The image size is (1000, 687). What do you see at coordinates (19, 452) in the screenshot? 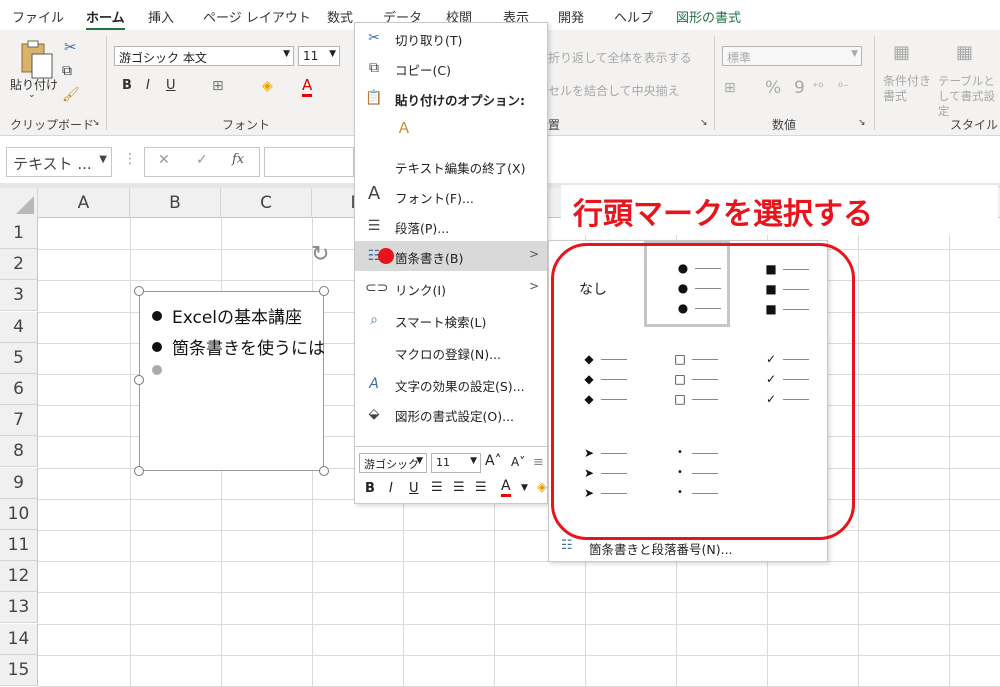
I see `row-header-8: 8` at bounding box center [19, 452].